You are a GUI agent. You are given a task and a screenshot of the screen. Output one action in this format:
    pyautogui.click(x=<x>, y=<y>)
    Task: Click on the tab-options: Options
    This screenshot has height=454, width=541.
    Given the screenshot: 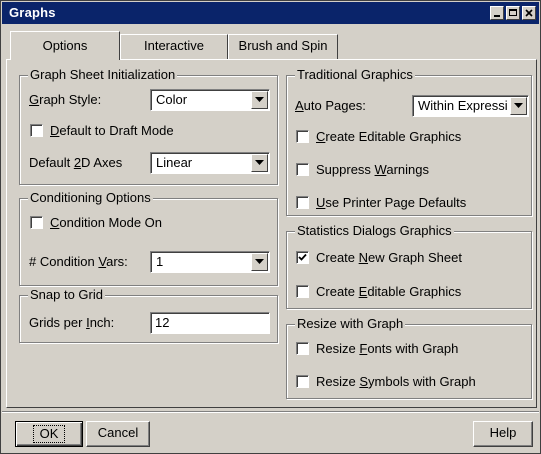 What is the action you would take?
    pyautogui.click(x=65, y=45)
    